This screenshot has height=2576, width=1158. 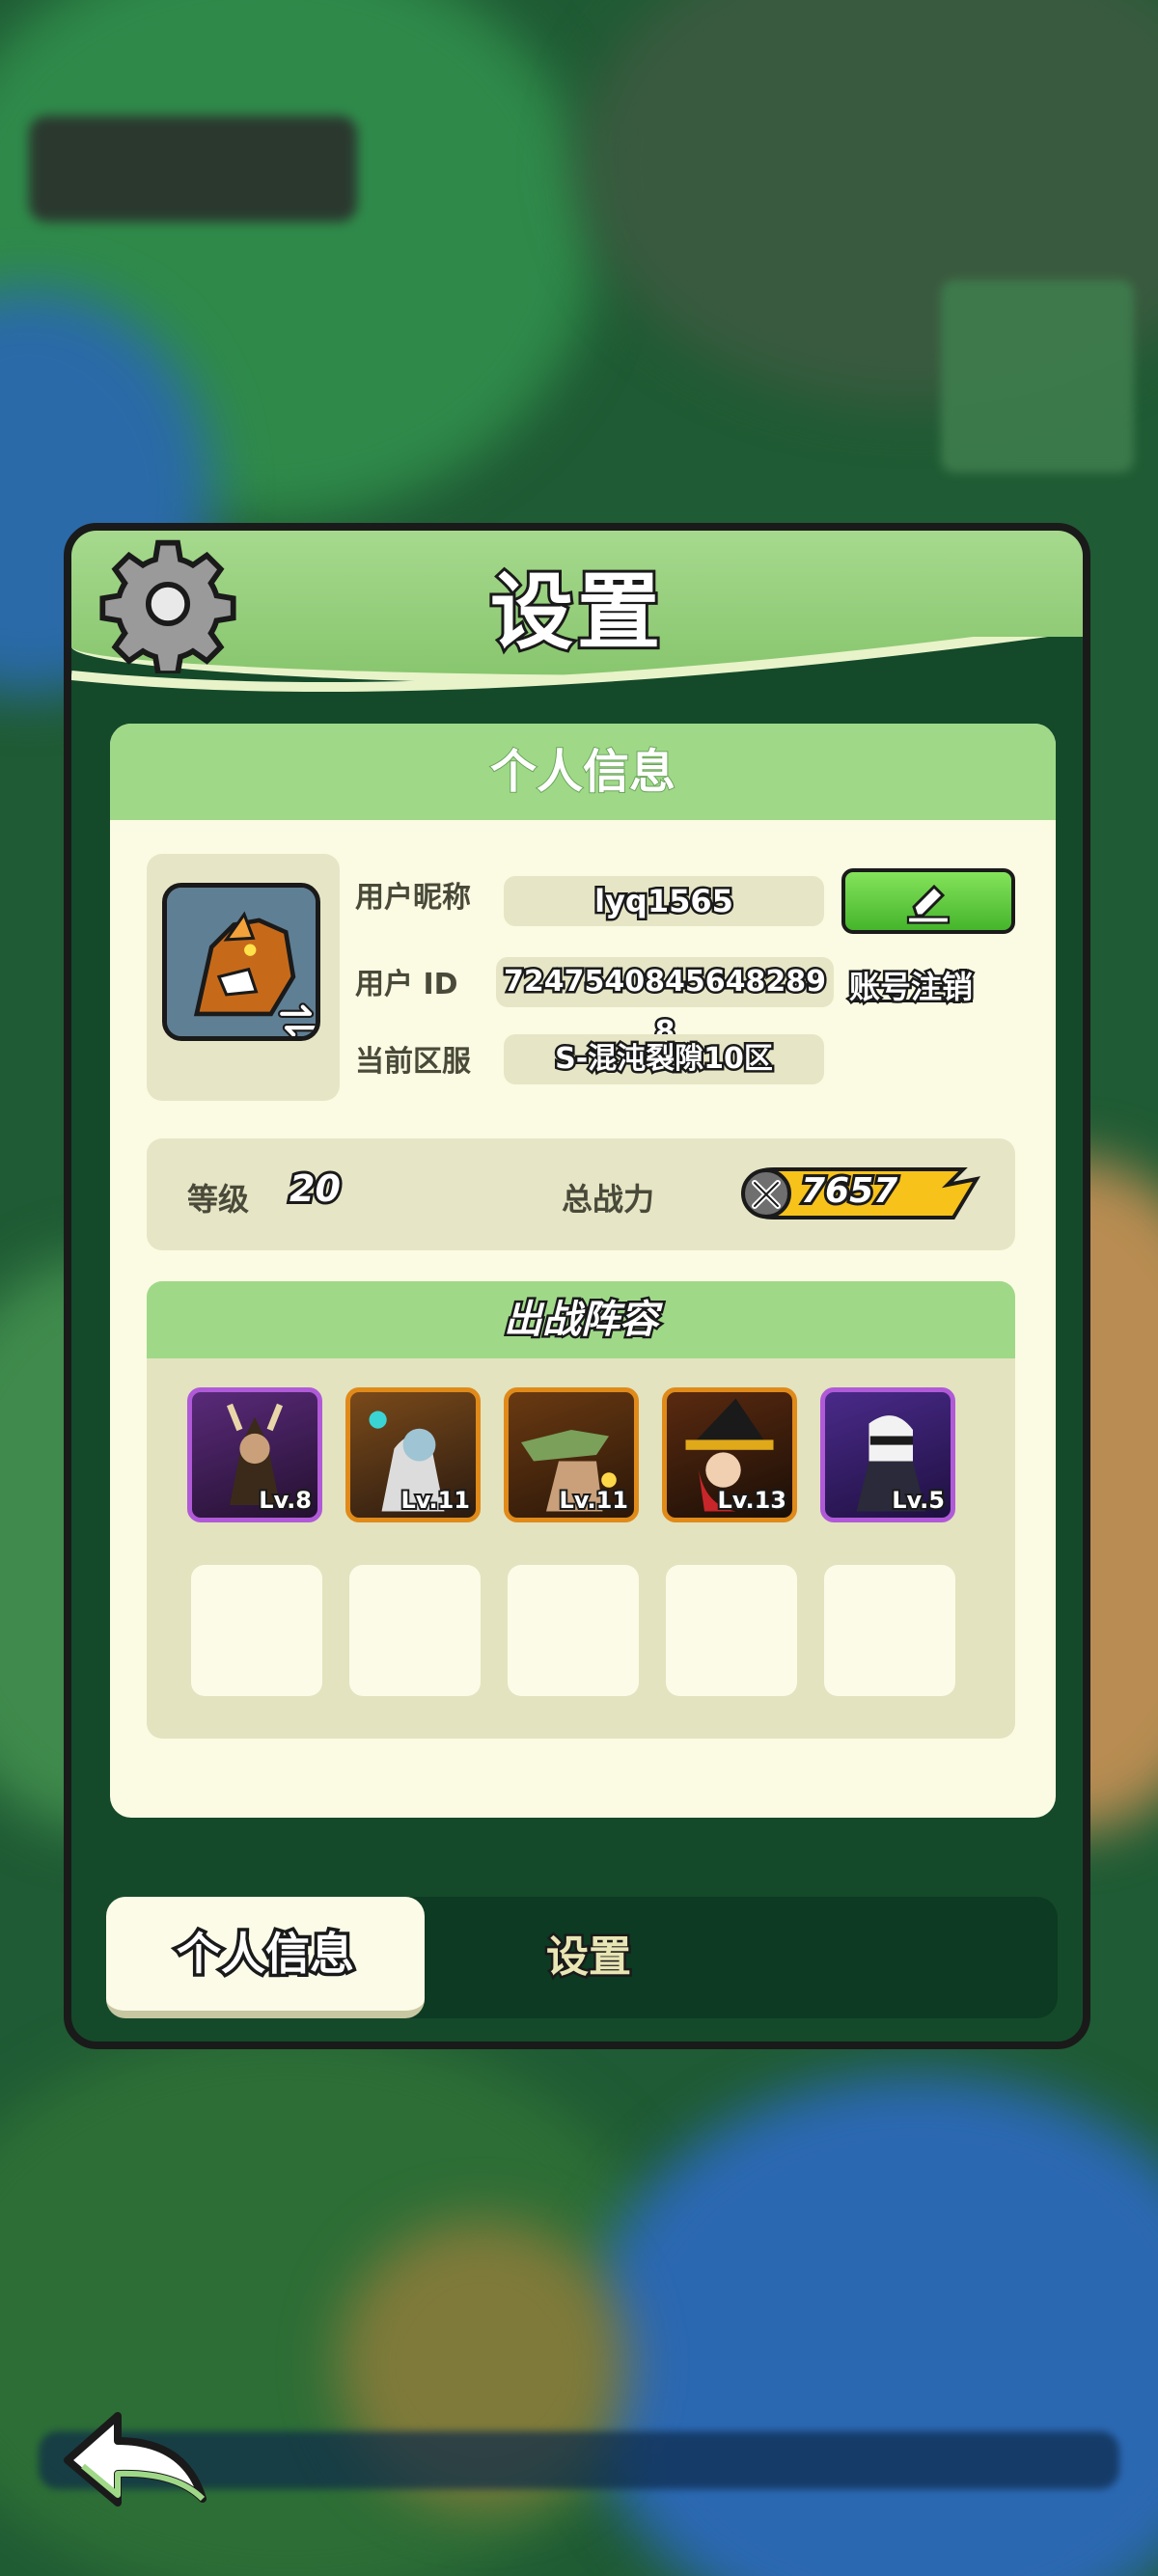 I want to click on back-arrow-icon, so click(x=137, y=2460).